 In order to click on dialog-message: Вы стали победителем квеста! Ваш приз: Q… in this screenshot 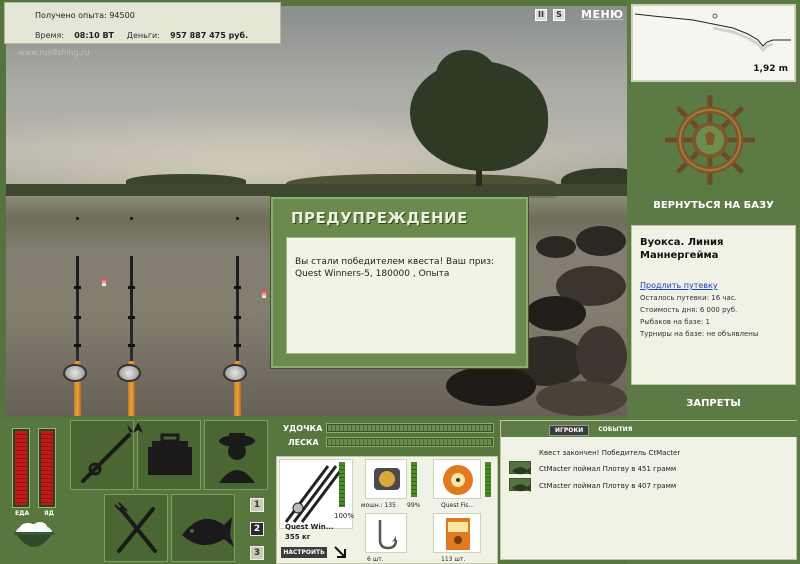, I will do `click(401, 295)`.